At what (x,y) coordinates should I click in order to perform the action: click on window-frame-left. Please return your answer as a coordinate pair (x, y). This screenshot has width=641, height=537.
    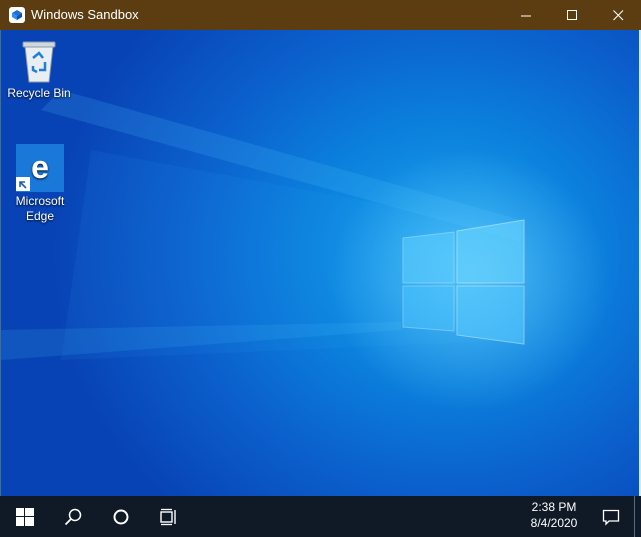
    Looking at the image, I should click on (0, 263).